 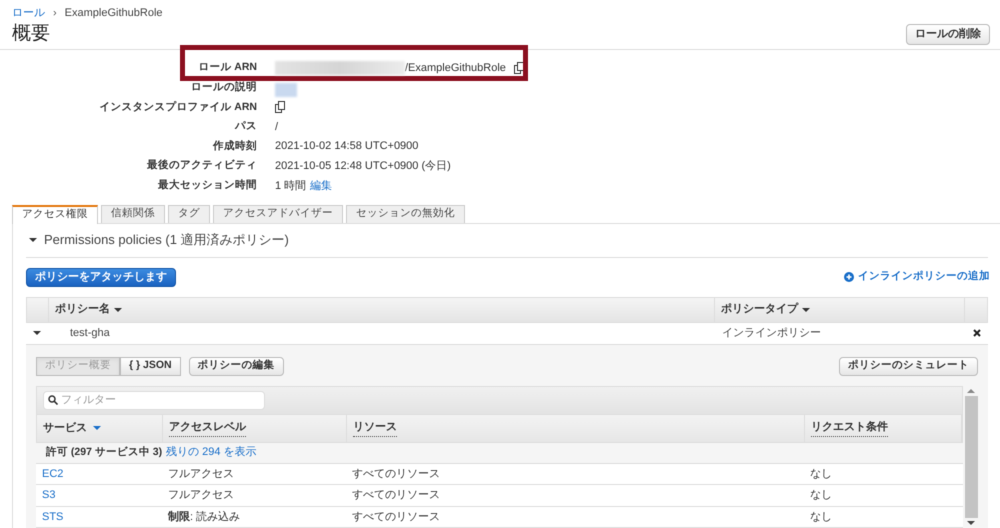 What do you see at coordinates (278, 213) in the screenshot?
I see `tab: アクセスアドバイザー` at bounding box center [278, 213].